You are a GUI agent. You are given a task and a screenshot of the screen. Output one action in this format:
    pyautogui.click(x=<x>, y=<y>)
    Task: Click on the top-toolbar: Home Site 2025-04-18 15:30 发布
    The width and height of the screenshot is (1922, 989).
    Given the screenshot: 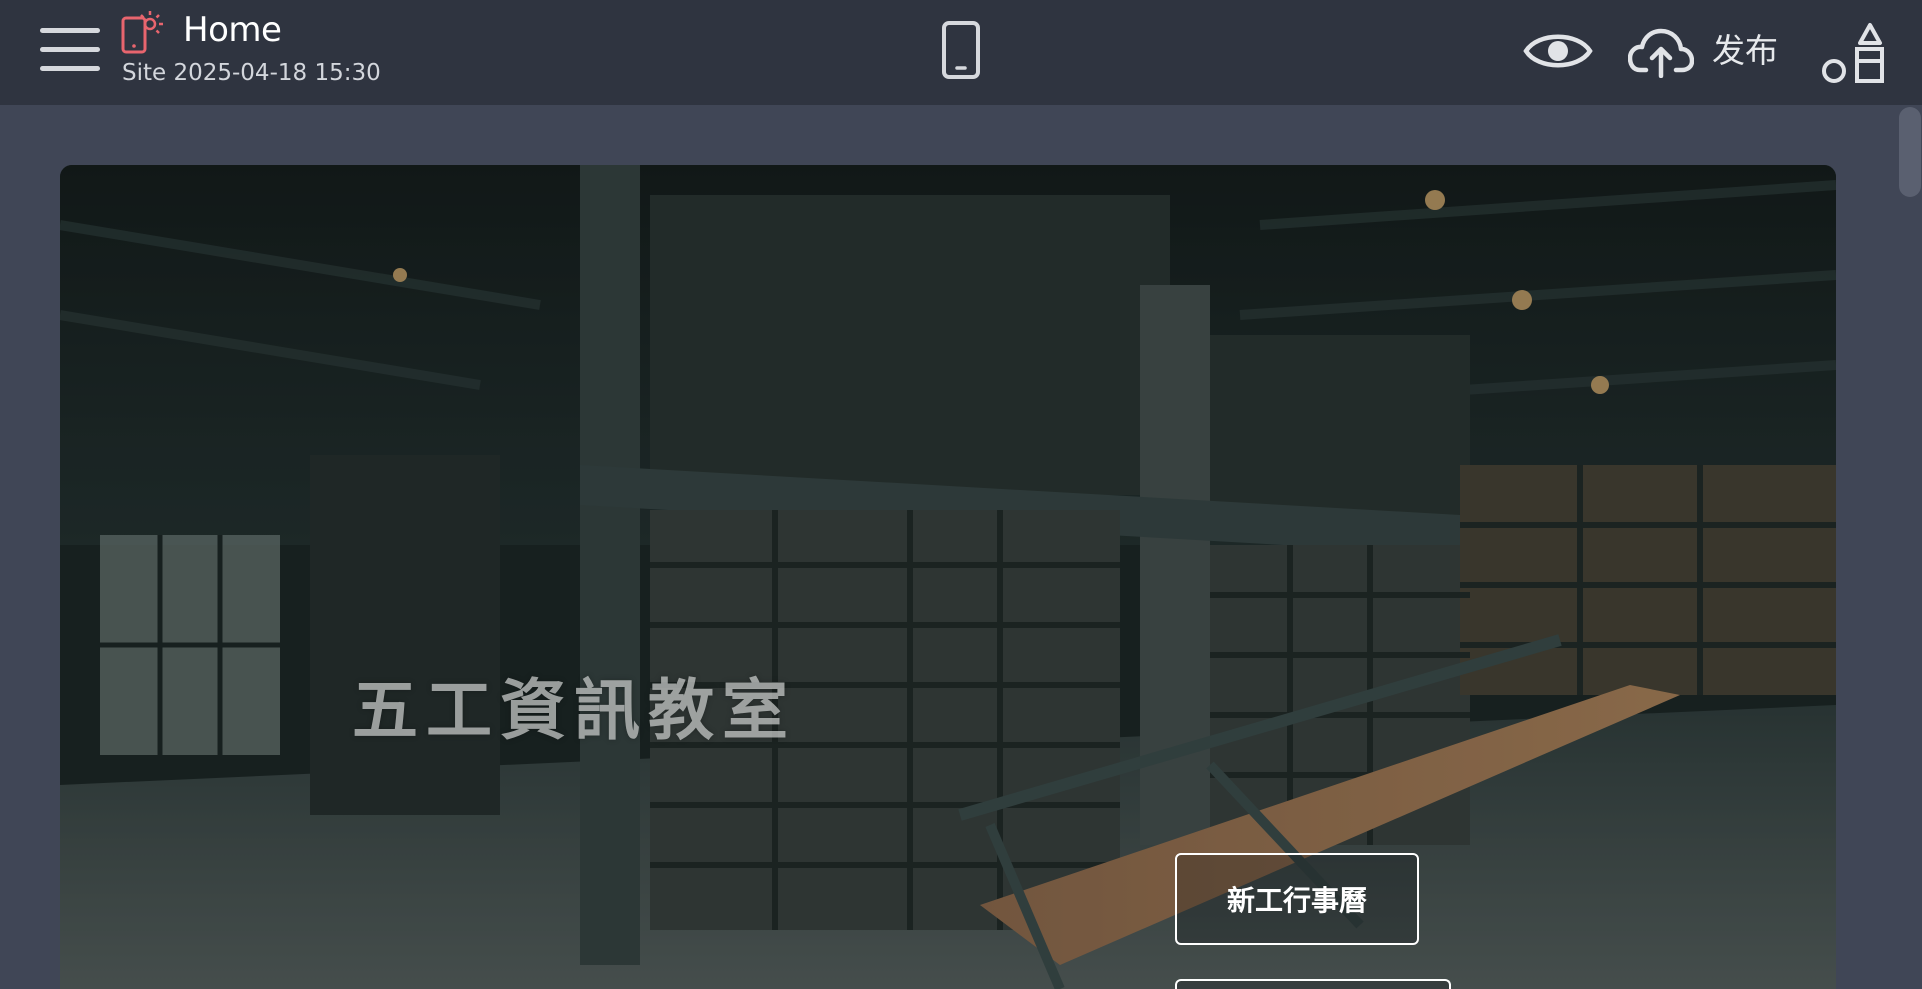 What is the action you would take?
    pyautogui.click(x=961, y=52)
    